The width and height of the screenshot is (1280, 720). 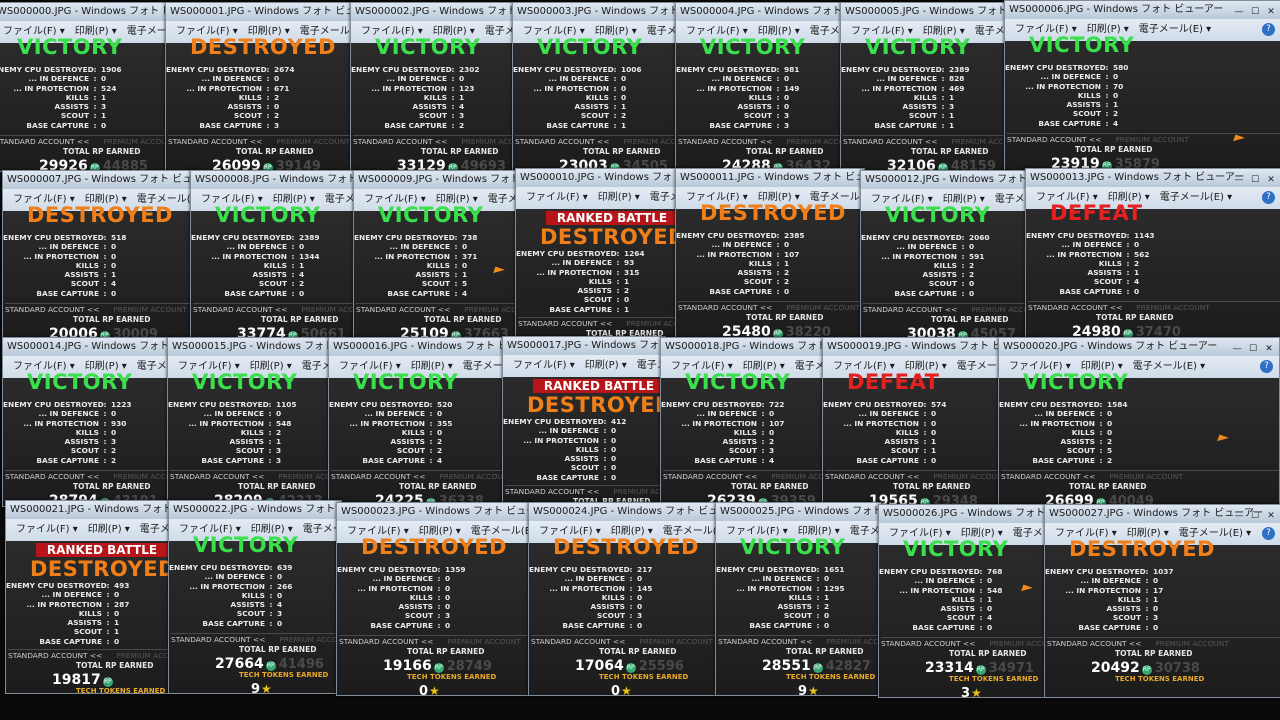 What do you see at coordinates (770, 178) in the screenshot?
I see `window-titlebar: WS000011.JPG - Windows フォト ビューアー` at bounding box center [770, 178].